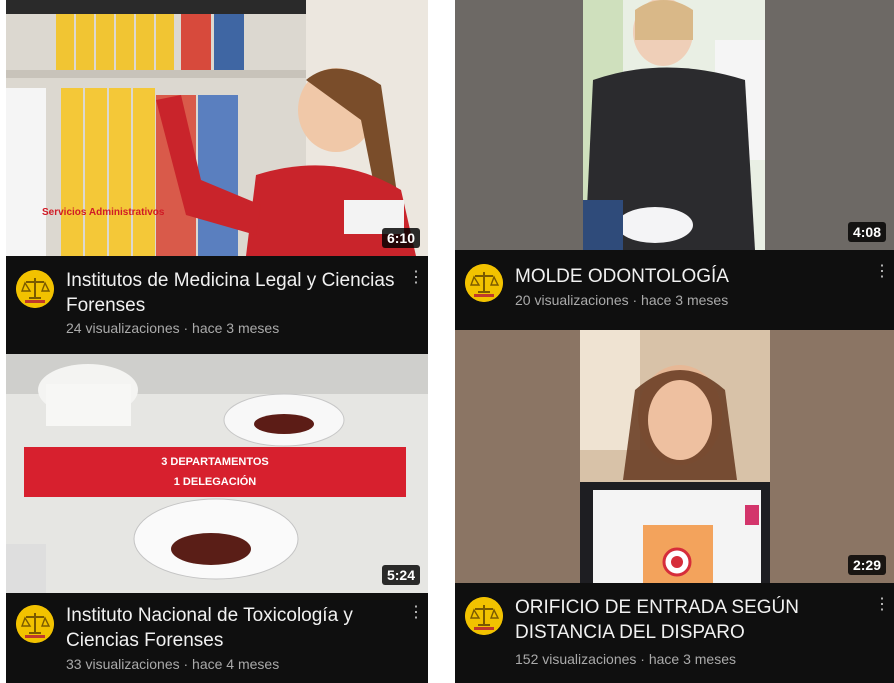 This screenshot has height=683, width=894. I want to click on video-duration: 4:08, so click(866, 232).